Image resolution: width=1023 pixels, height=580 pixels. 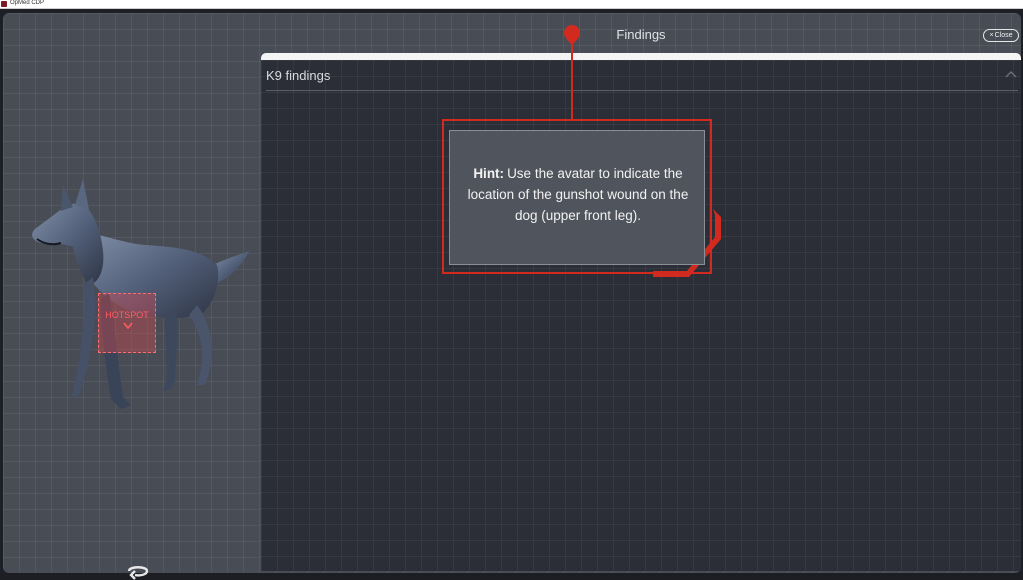 What do you see at coordinates (4, 4) in the screenshot?
I see `app-icon` at bounding box center [4, 4].